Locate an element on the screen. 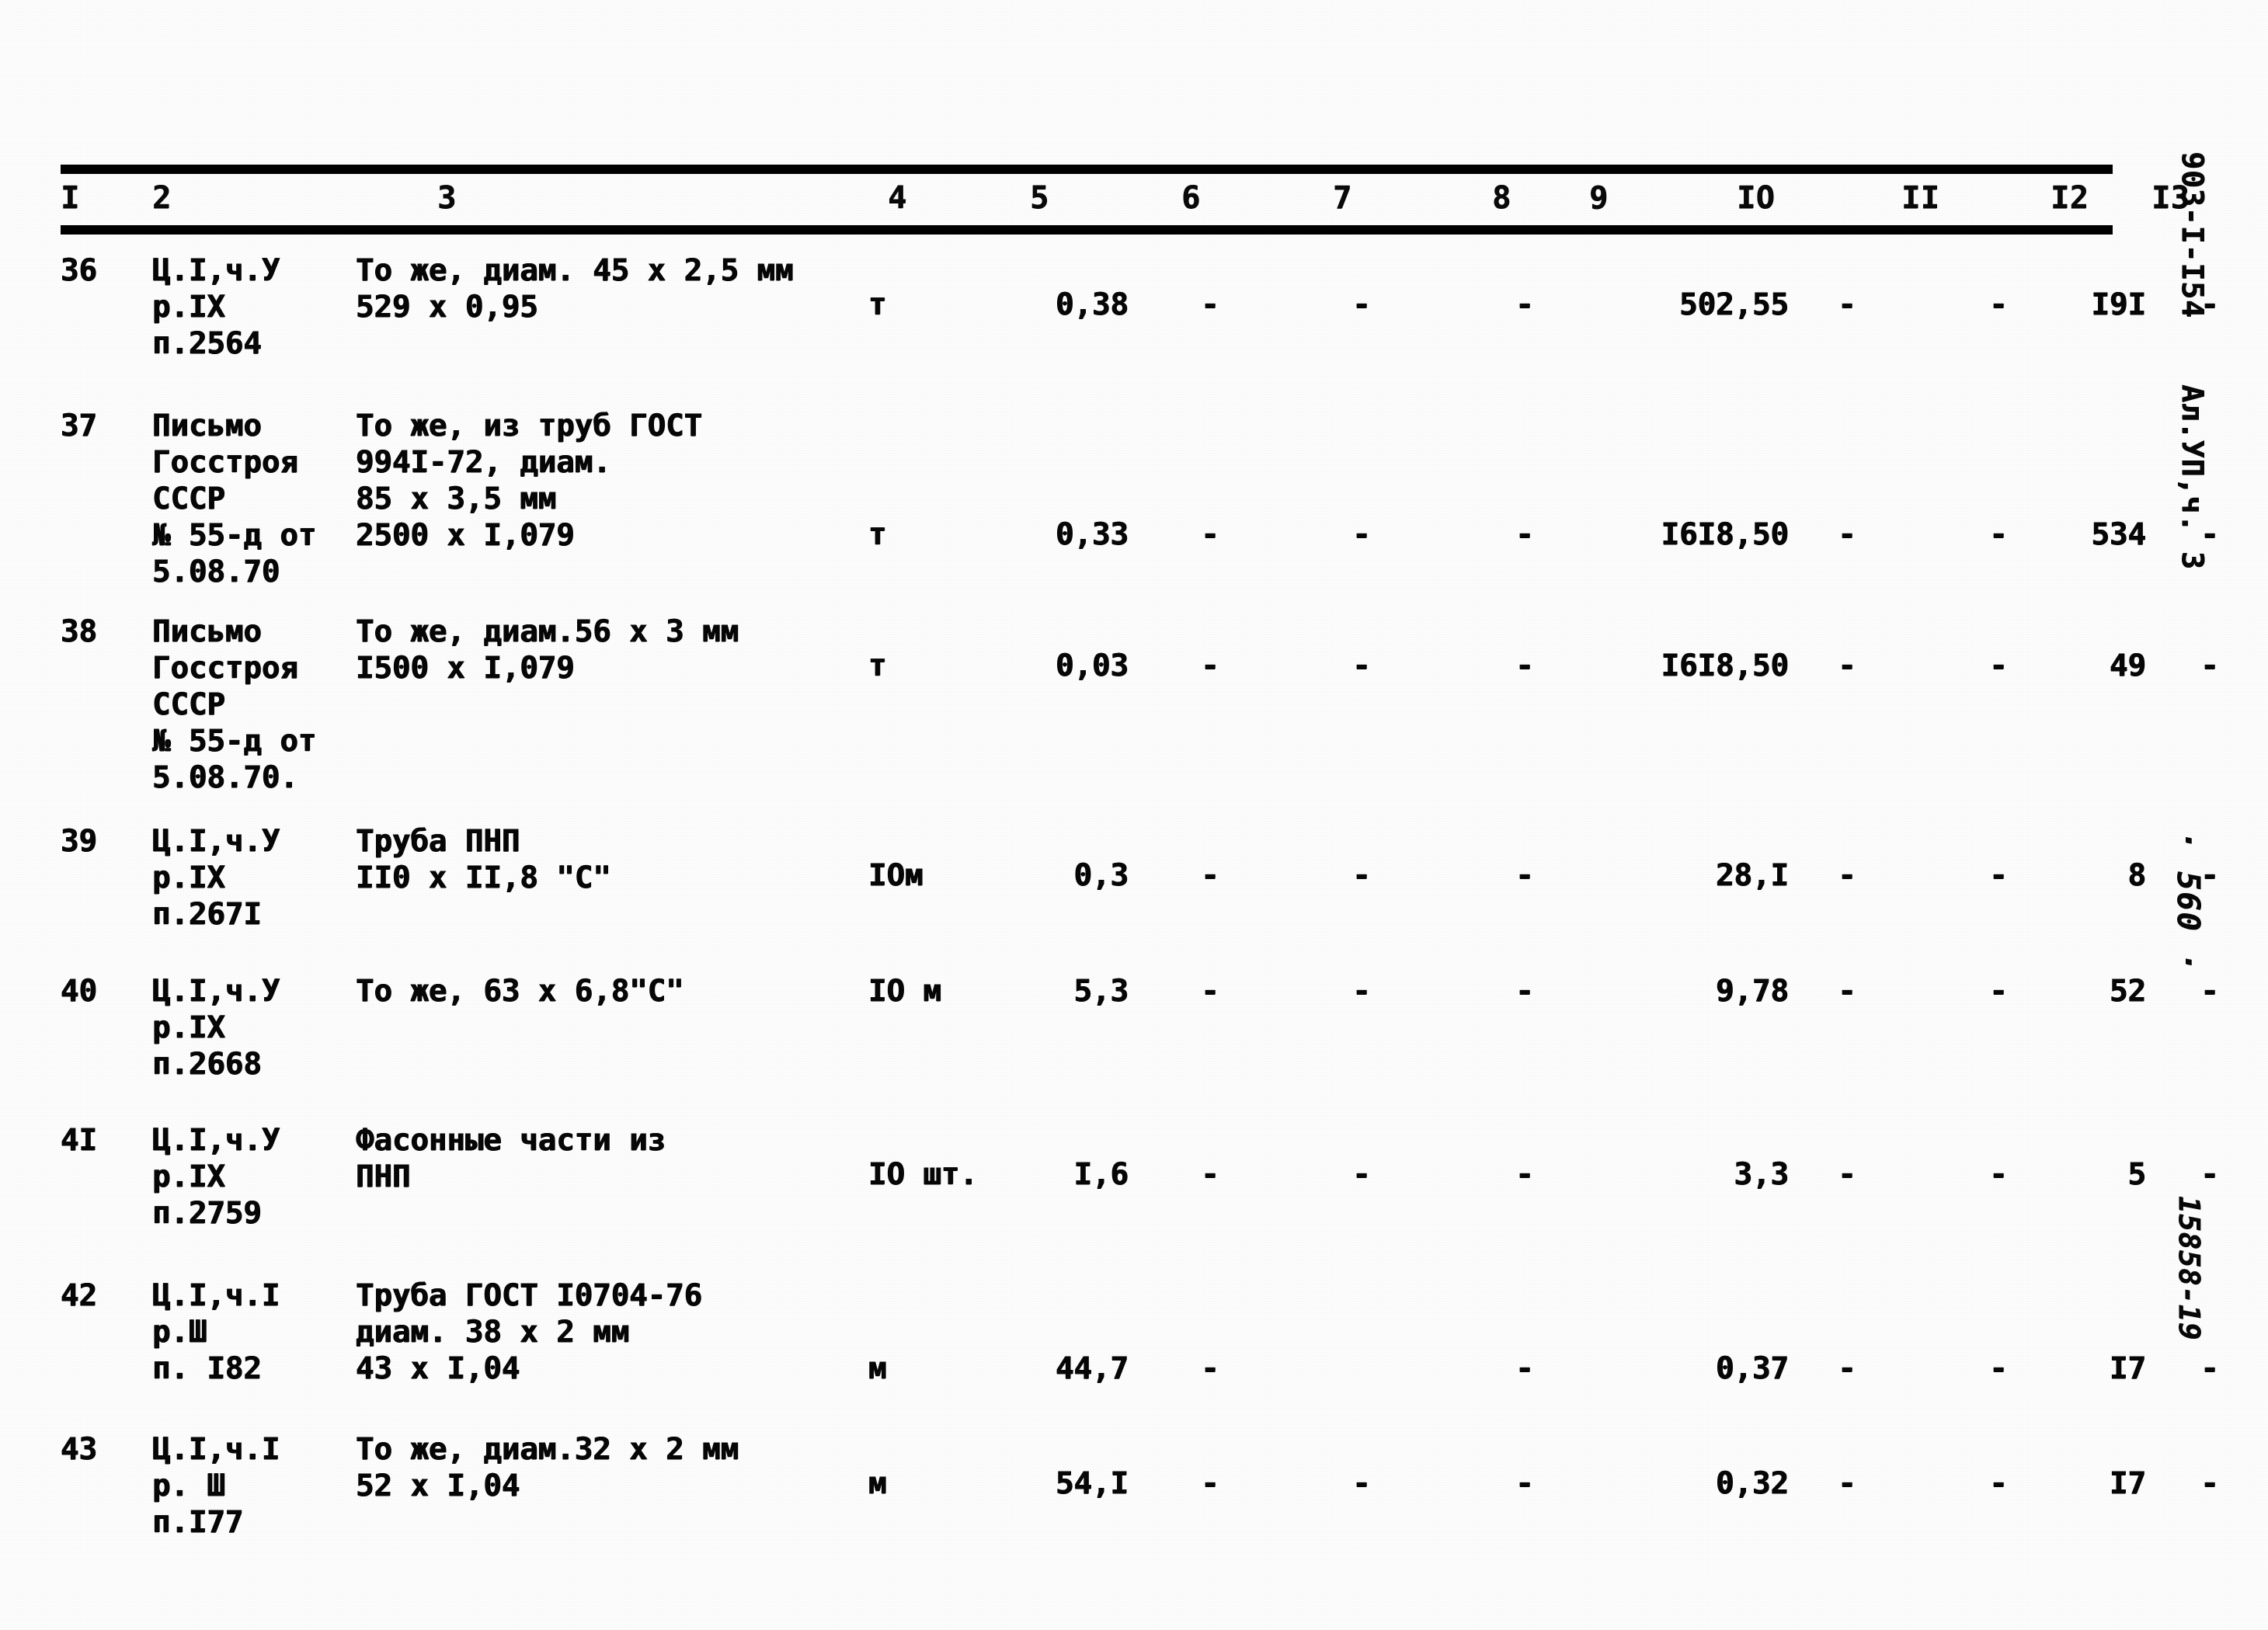  column-header-5: 5 is located at coordinates (1039, 198).